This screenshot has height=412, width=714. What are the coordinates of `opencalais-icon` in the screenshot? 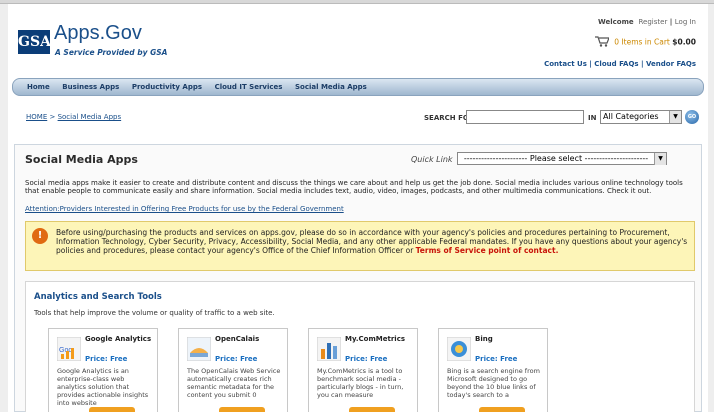 It's located at (199, 349).